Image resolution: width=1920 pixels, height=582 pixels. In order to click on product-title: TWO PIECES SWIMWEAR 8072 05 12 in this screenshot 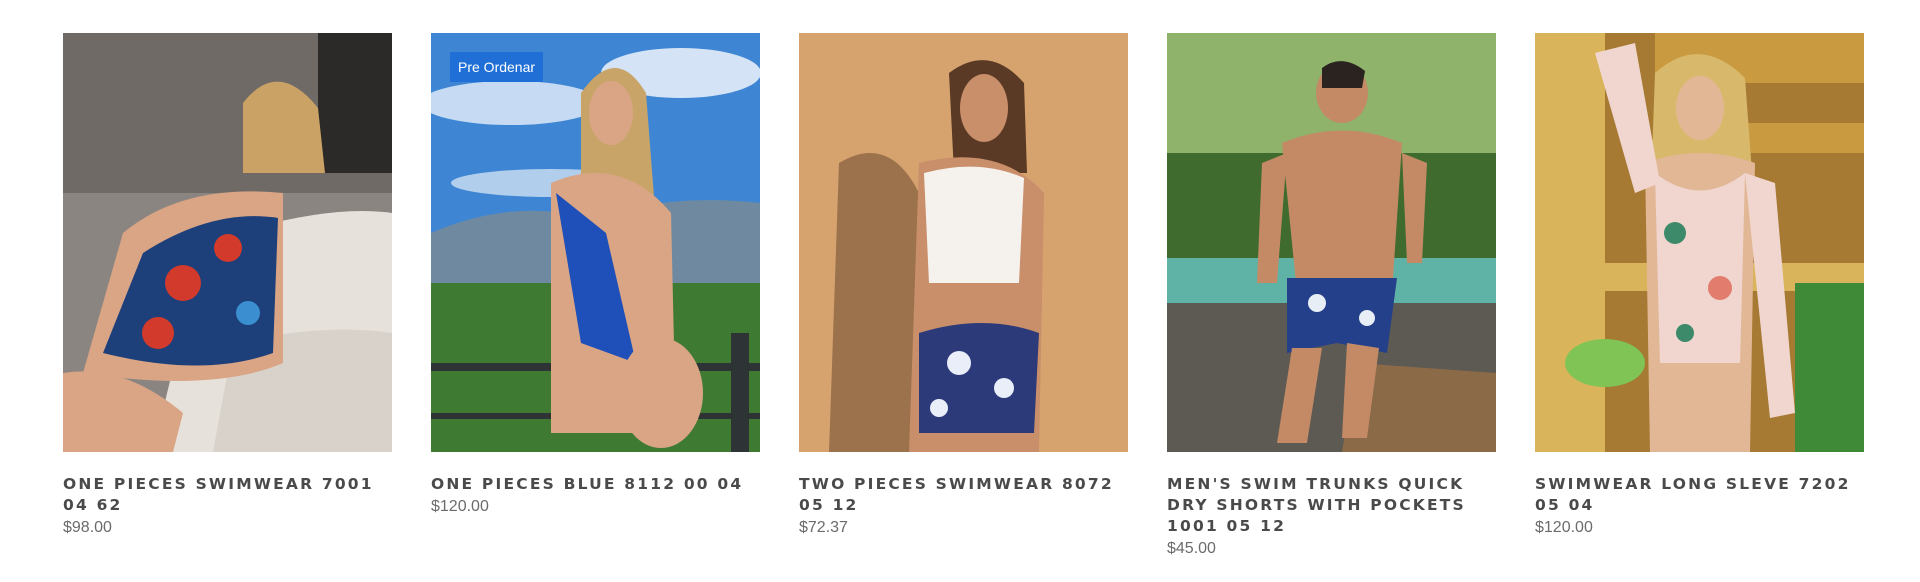, I will do `click(963, 495)`.